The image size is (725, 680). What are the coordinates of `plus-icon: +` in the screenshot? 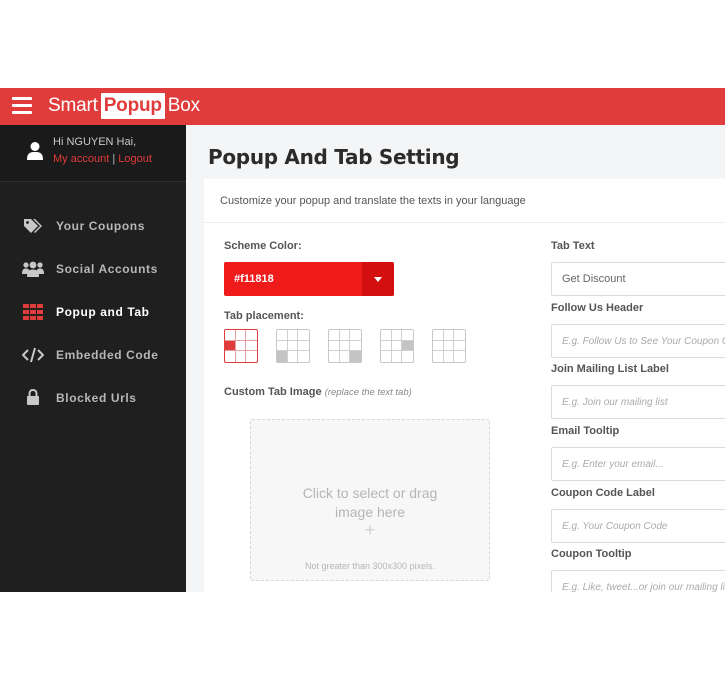 It's located at (370, 530).